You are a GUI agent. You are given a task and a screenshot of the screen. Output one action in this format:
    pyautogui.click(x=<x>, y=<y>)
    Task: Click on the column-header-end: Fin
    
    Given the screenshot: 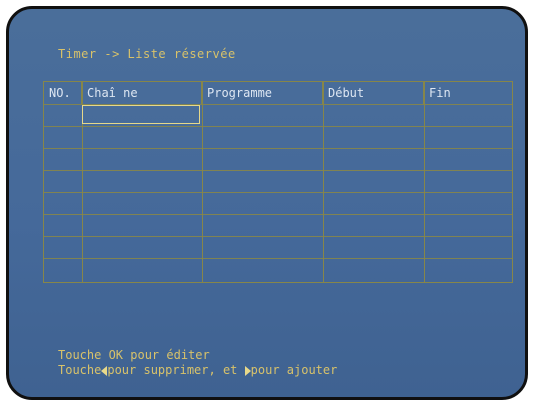 What is the action you would take?
    pyautogui.click(x=440, y=93)
    